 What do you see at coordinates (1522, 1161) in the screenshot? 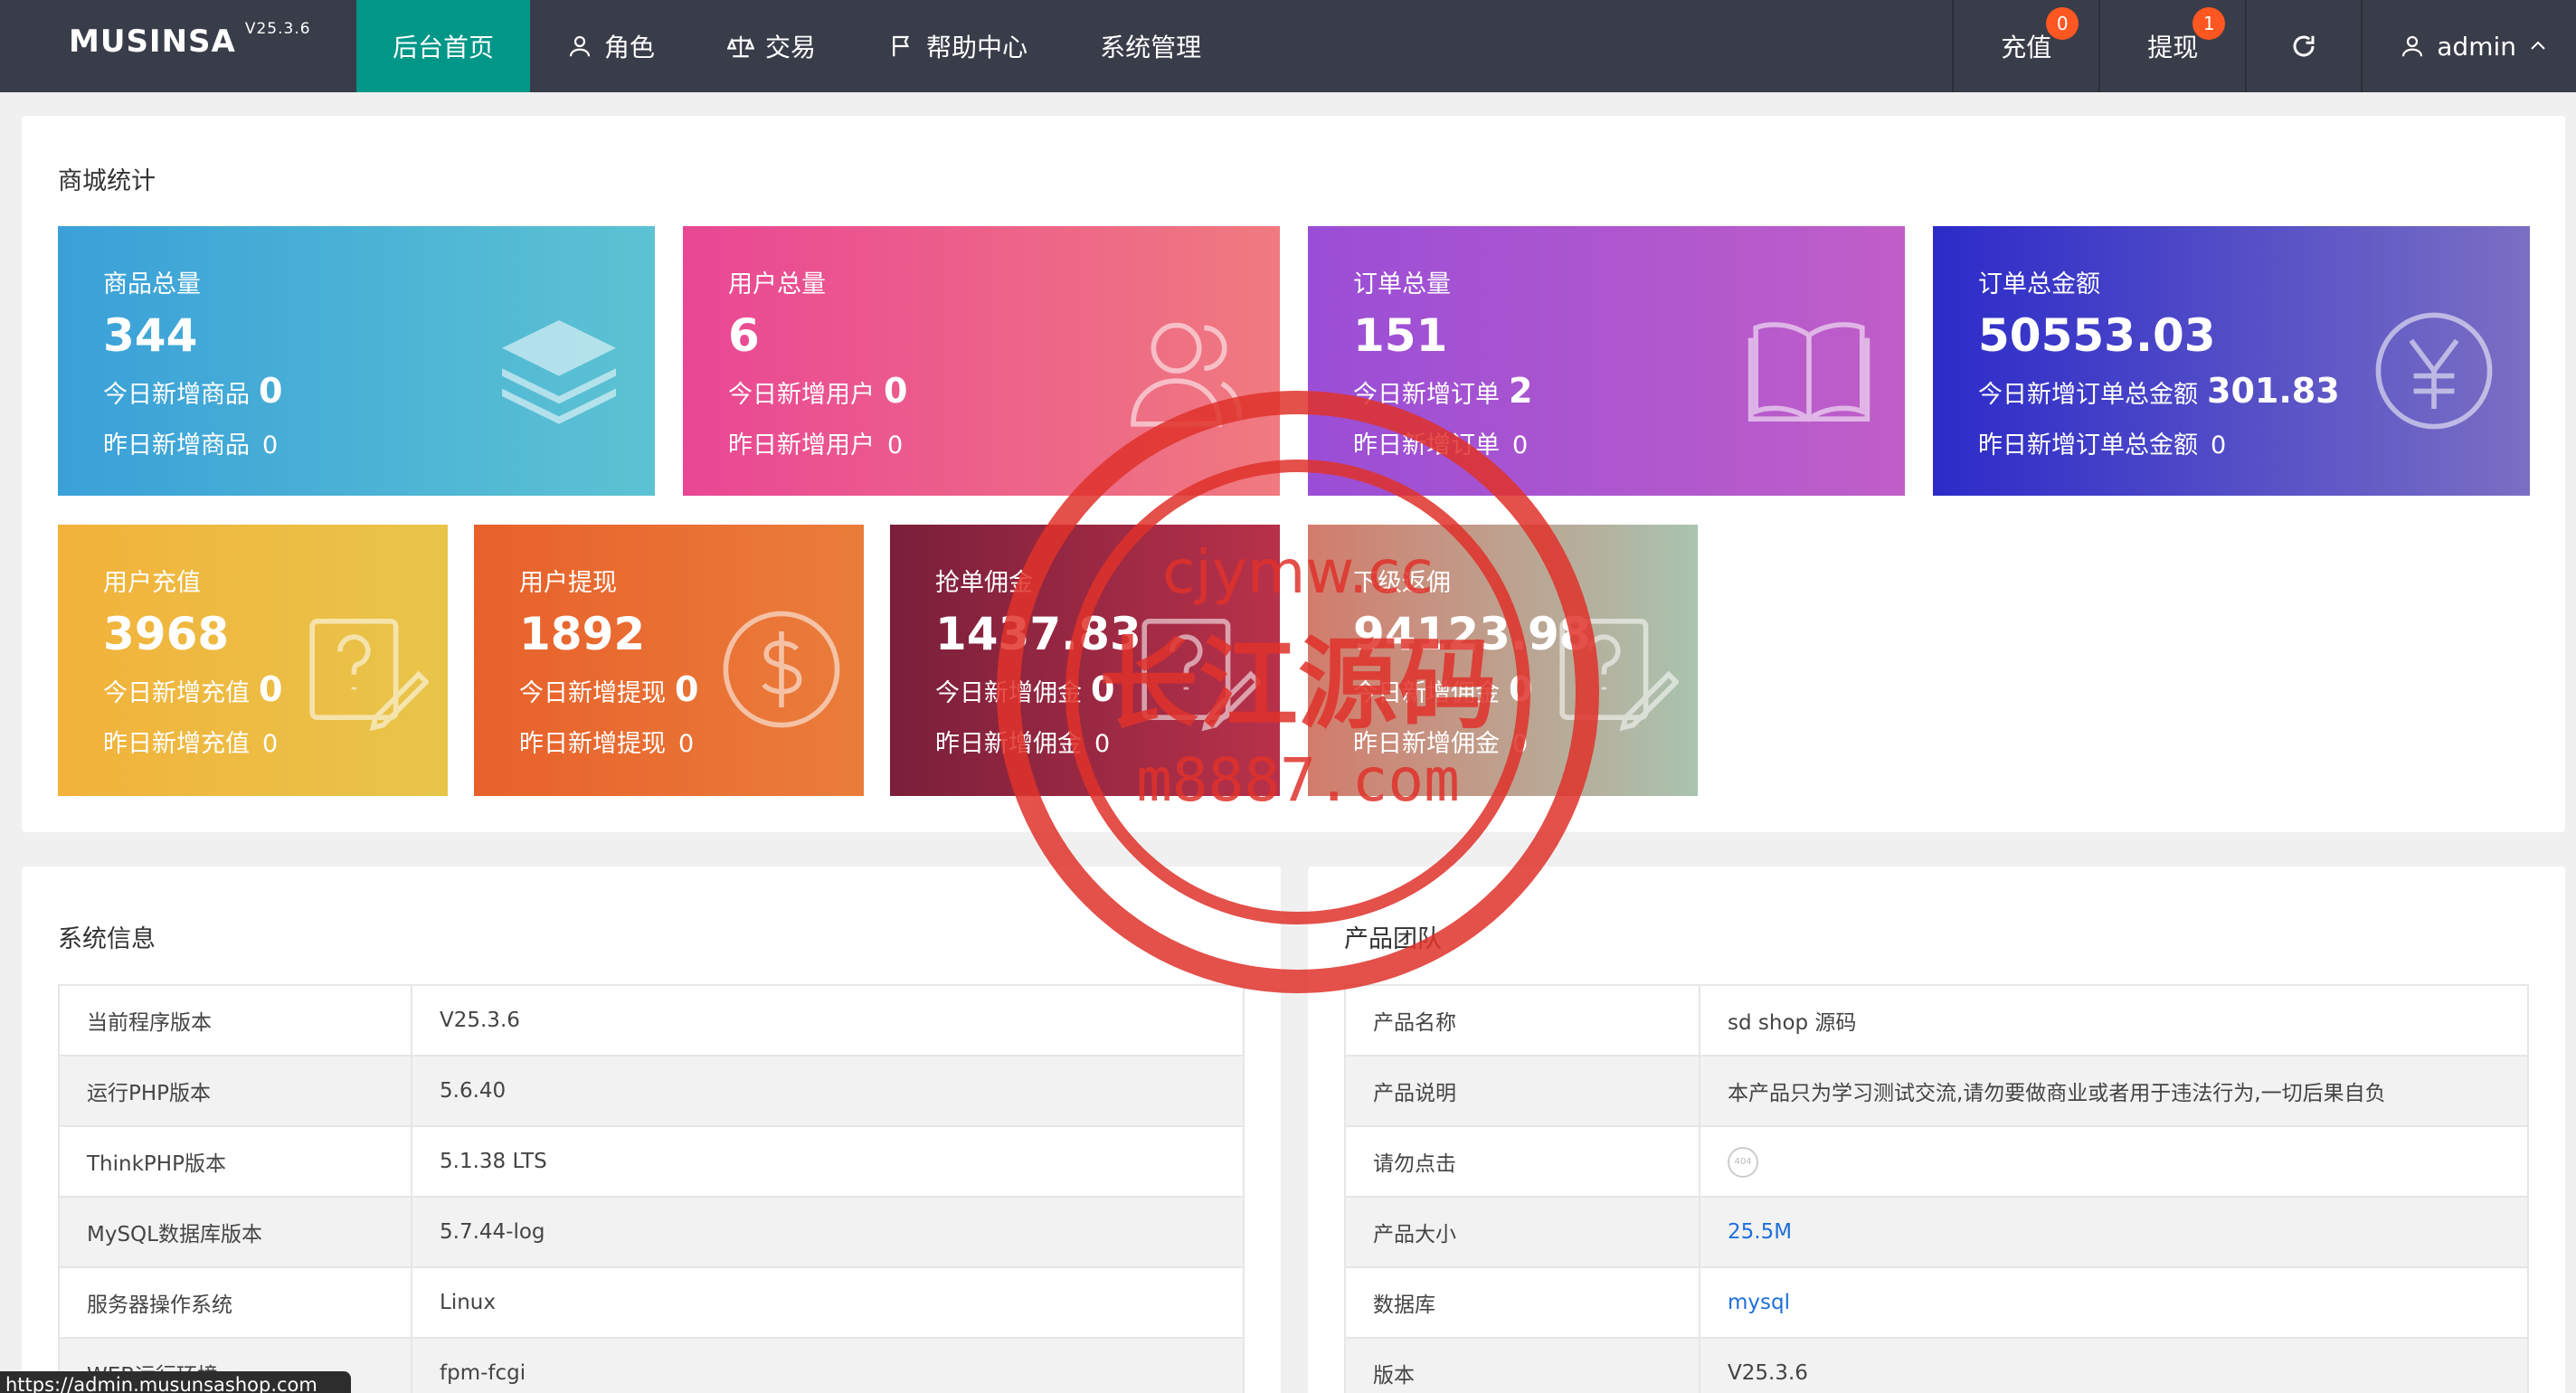
I see `row-key: 请勿点击` at bounding box center [1522, 1161].